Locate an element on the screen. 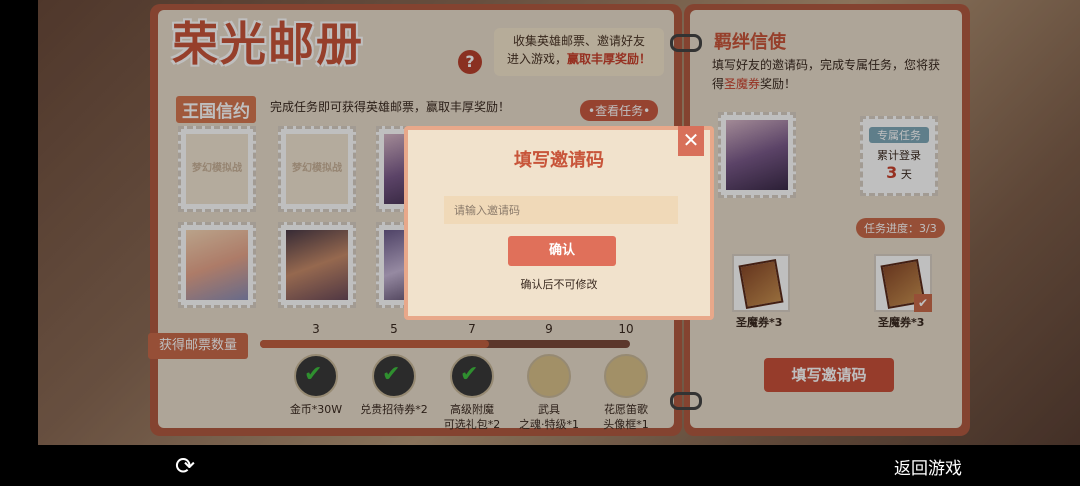  back-to-game-button: 返回游戏 is located at coordinates (928, 466).